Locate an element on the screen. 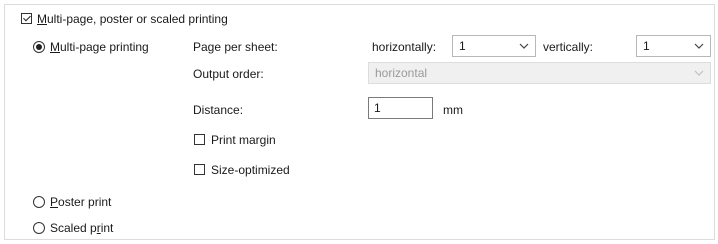 The image size is (718, 244). radio-poster-print-row: Poster print is located at coordinates (91, 202).